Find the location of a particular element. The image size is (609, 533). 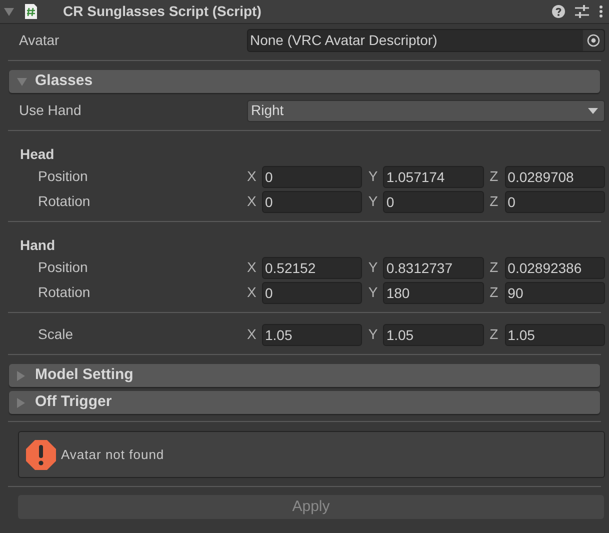

field-label: Scale is located at coordinates (56, 334).